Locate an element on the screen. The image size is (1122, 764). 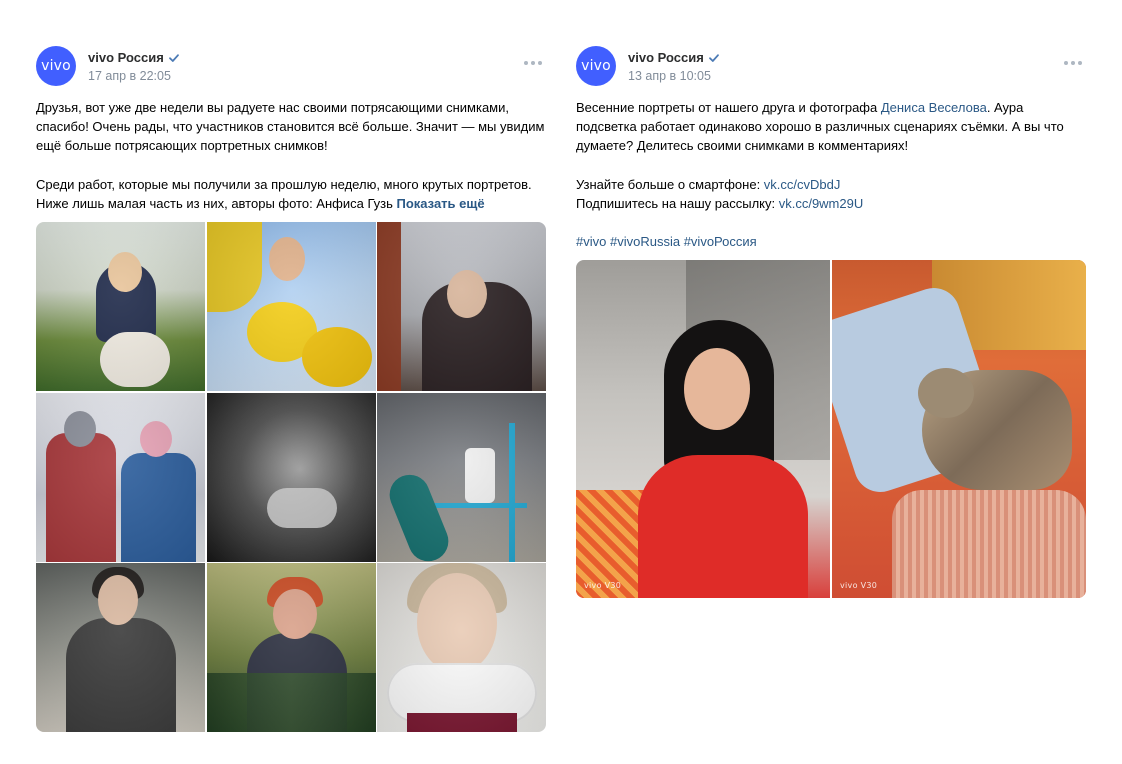
post-date: 17 апр в 22:05 is located at coordinates (129, 76).